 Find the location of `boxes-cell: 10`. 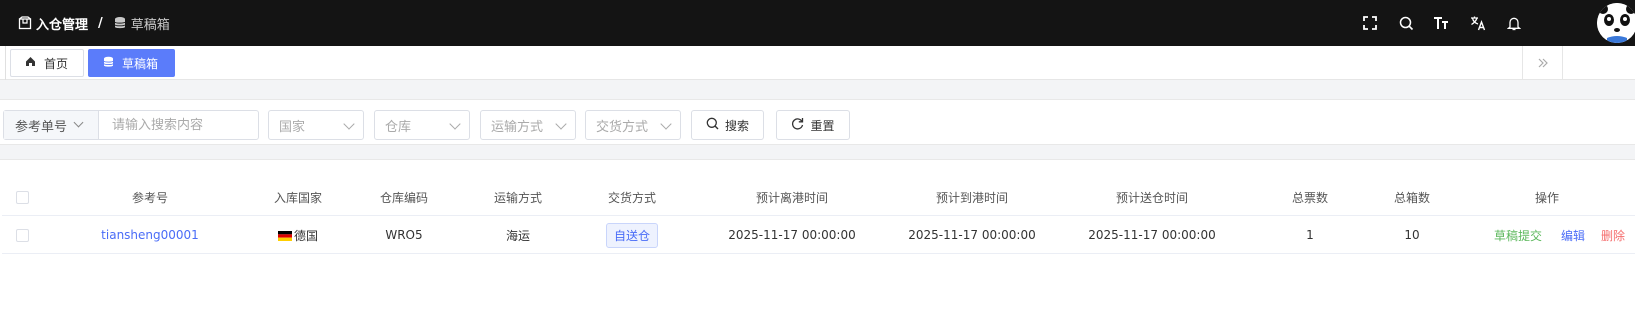

boxes-cell: 10 is located at coordinates (1412, 235).